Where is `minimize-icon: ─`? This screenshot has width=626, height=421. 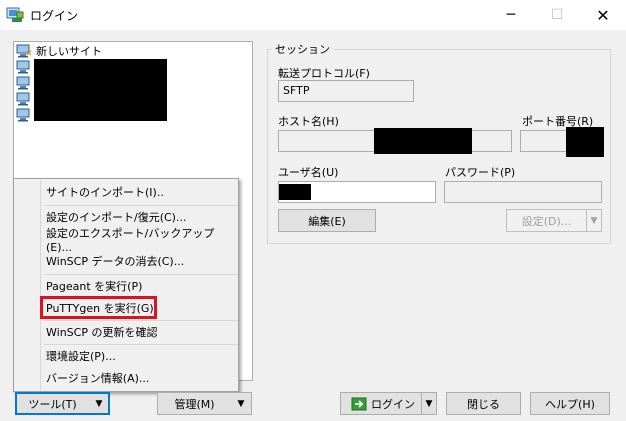
minimize-icon: ─ is located at coordinates (511, 15).